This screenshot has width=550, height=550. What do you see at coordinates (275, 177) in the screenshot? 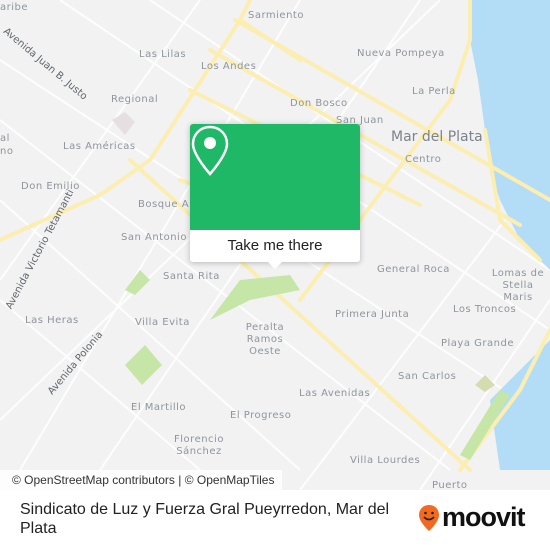
I see `popup-header` at bounding box center [275, 177].